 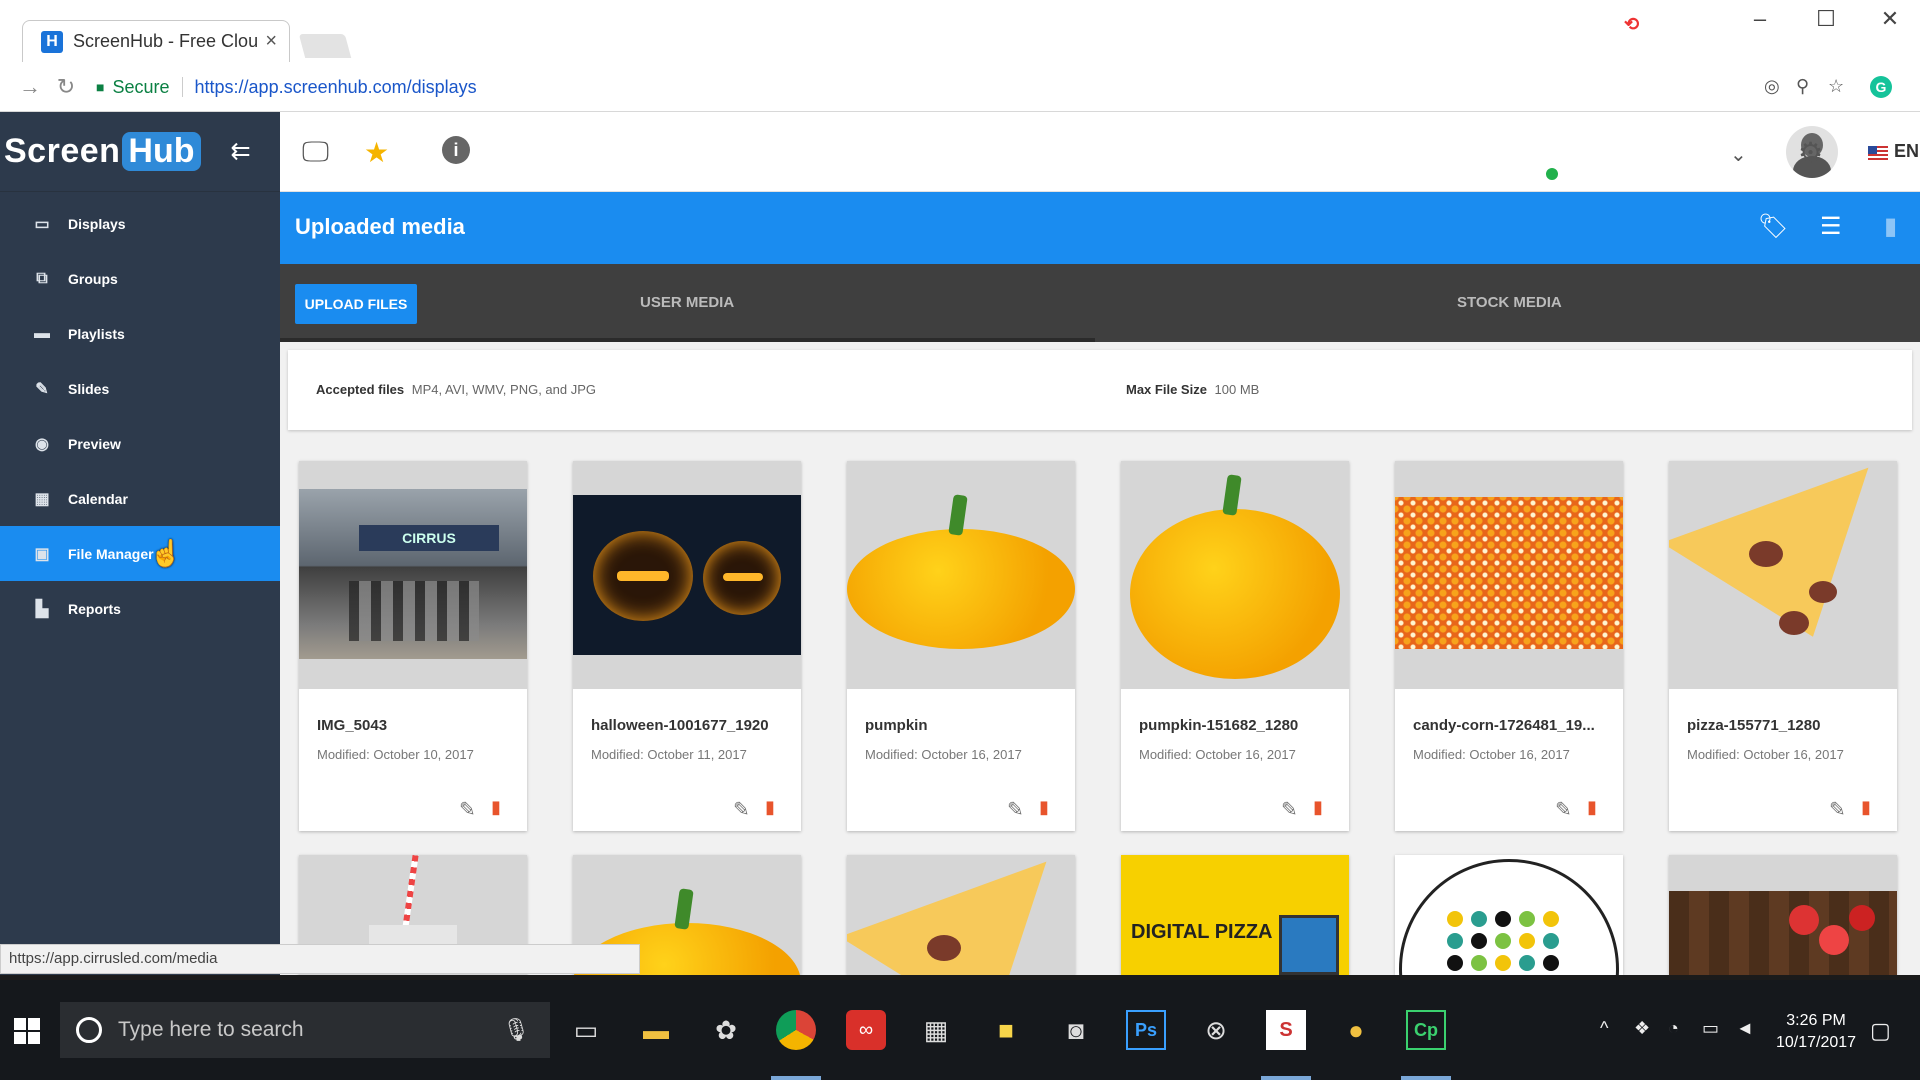 What do you see at coordinates (27, 1031) in the screenshot?
I see `windows-start-icon` at bounding box center [27, 1031].